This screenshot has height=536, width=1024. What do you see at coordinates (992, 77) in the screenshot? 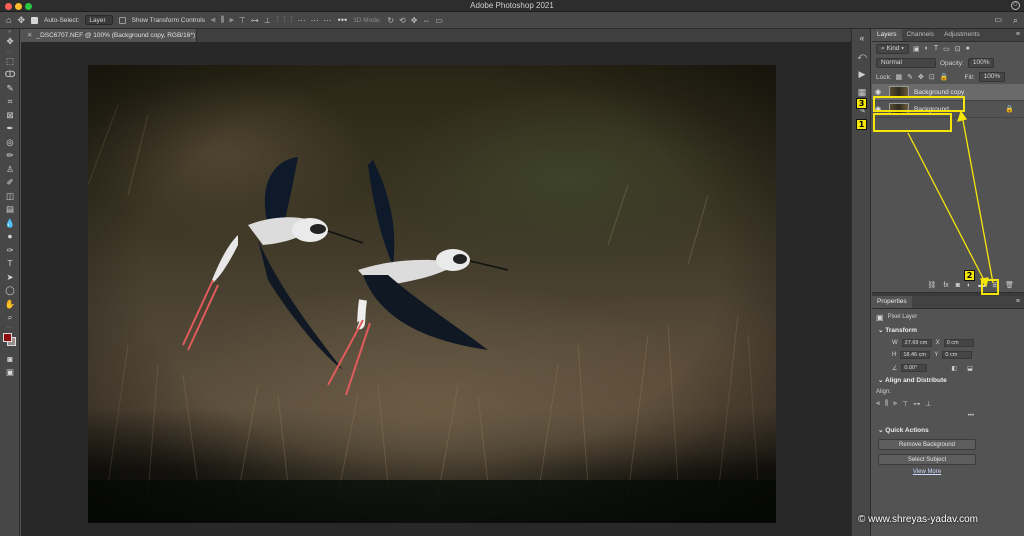
I see `fill-field: 100%` at bounding box center [992, 77].